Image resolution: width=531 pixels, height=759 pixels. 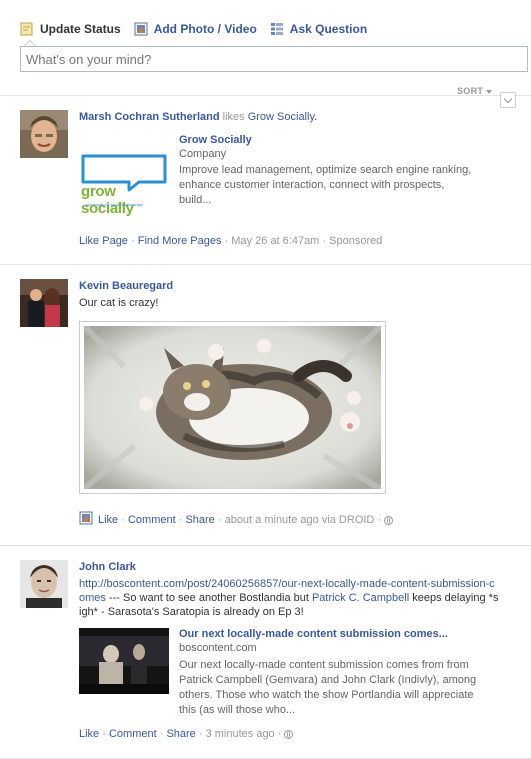 What do you see at coordinates (316, 117) in the screenshot?
I see `punctuation: .` at bounding box center [316, 117].